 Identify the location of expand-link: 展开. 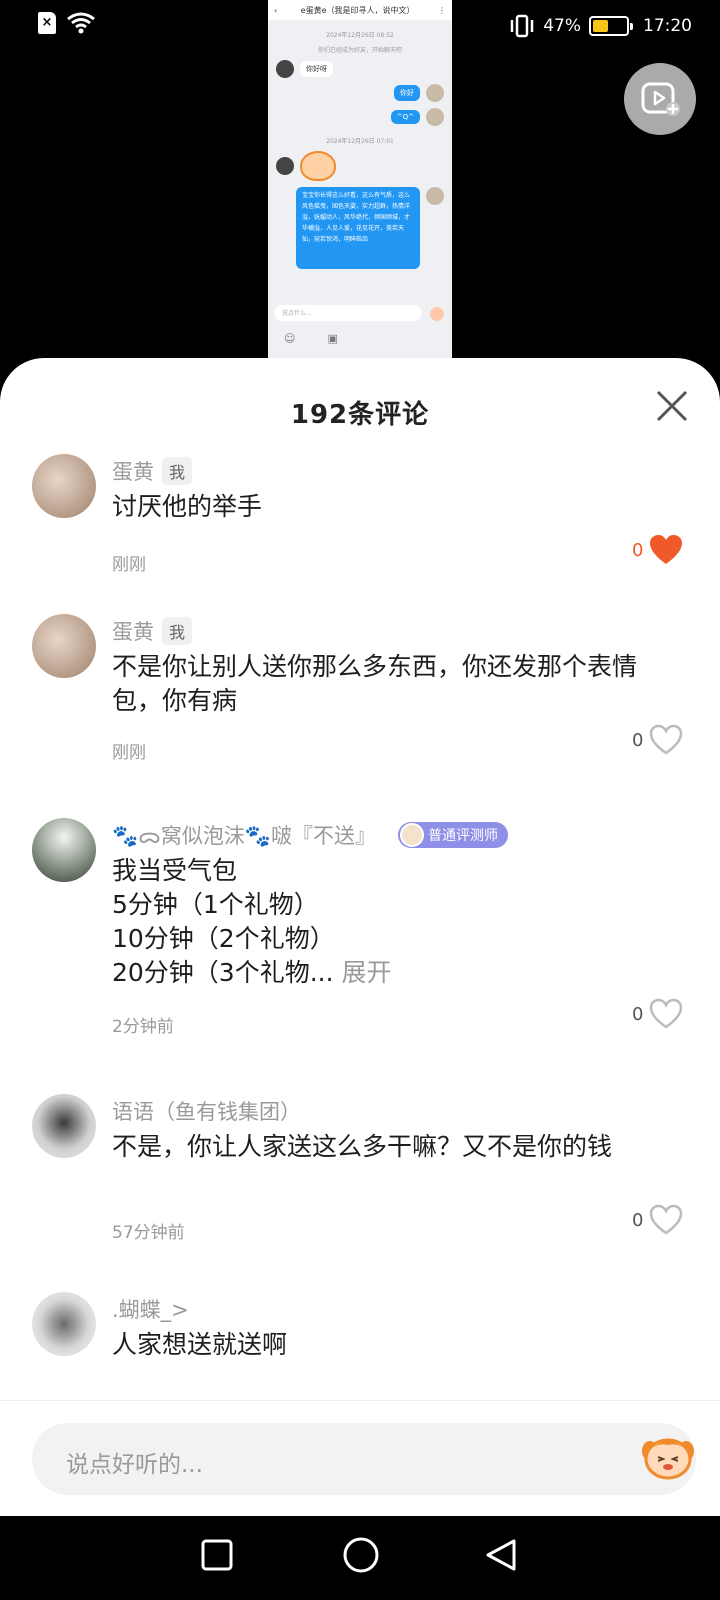
(367, 972).